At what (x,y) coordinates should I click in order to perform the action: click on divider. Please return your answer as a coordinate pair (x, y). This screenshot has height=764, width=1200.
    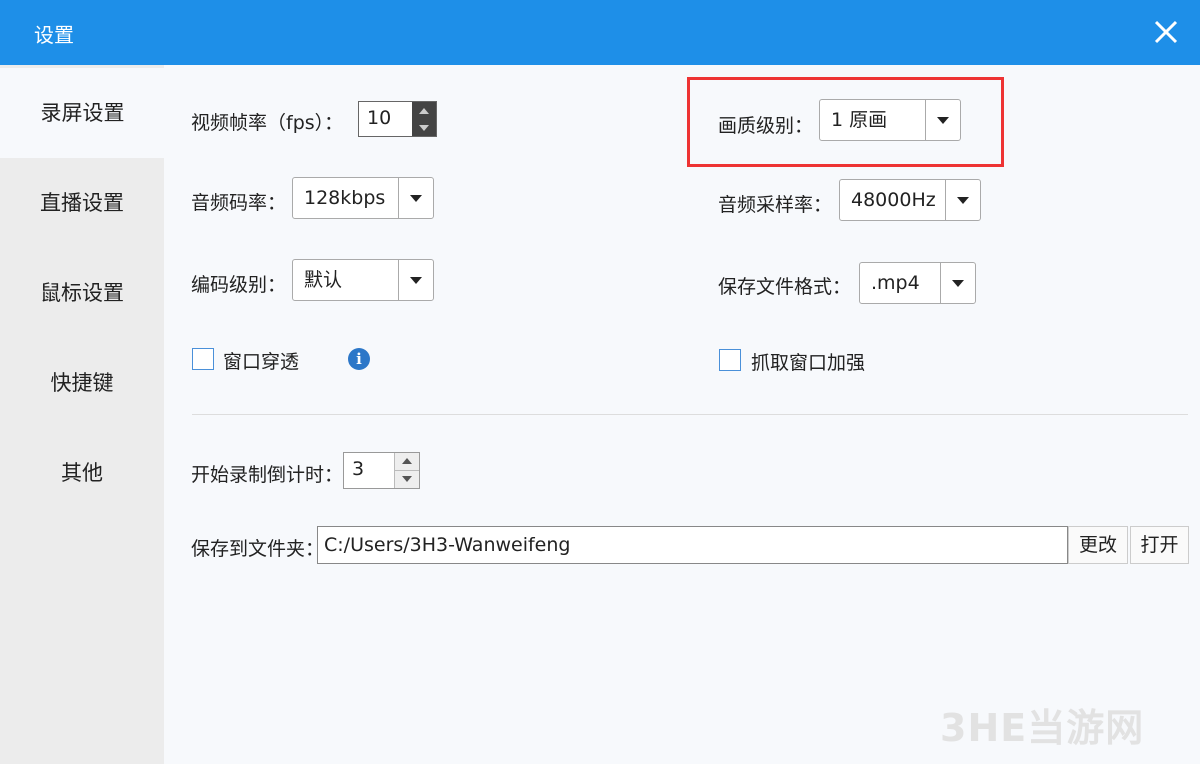
    Looking at the image, I should click on (690, 414).